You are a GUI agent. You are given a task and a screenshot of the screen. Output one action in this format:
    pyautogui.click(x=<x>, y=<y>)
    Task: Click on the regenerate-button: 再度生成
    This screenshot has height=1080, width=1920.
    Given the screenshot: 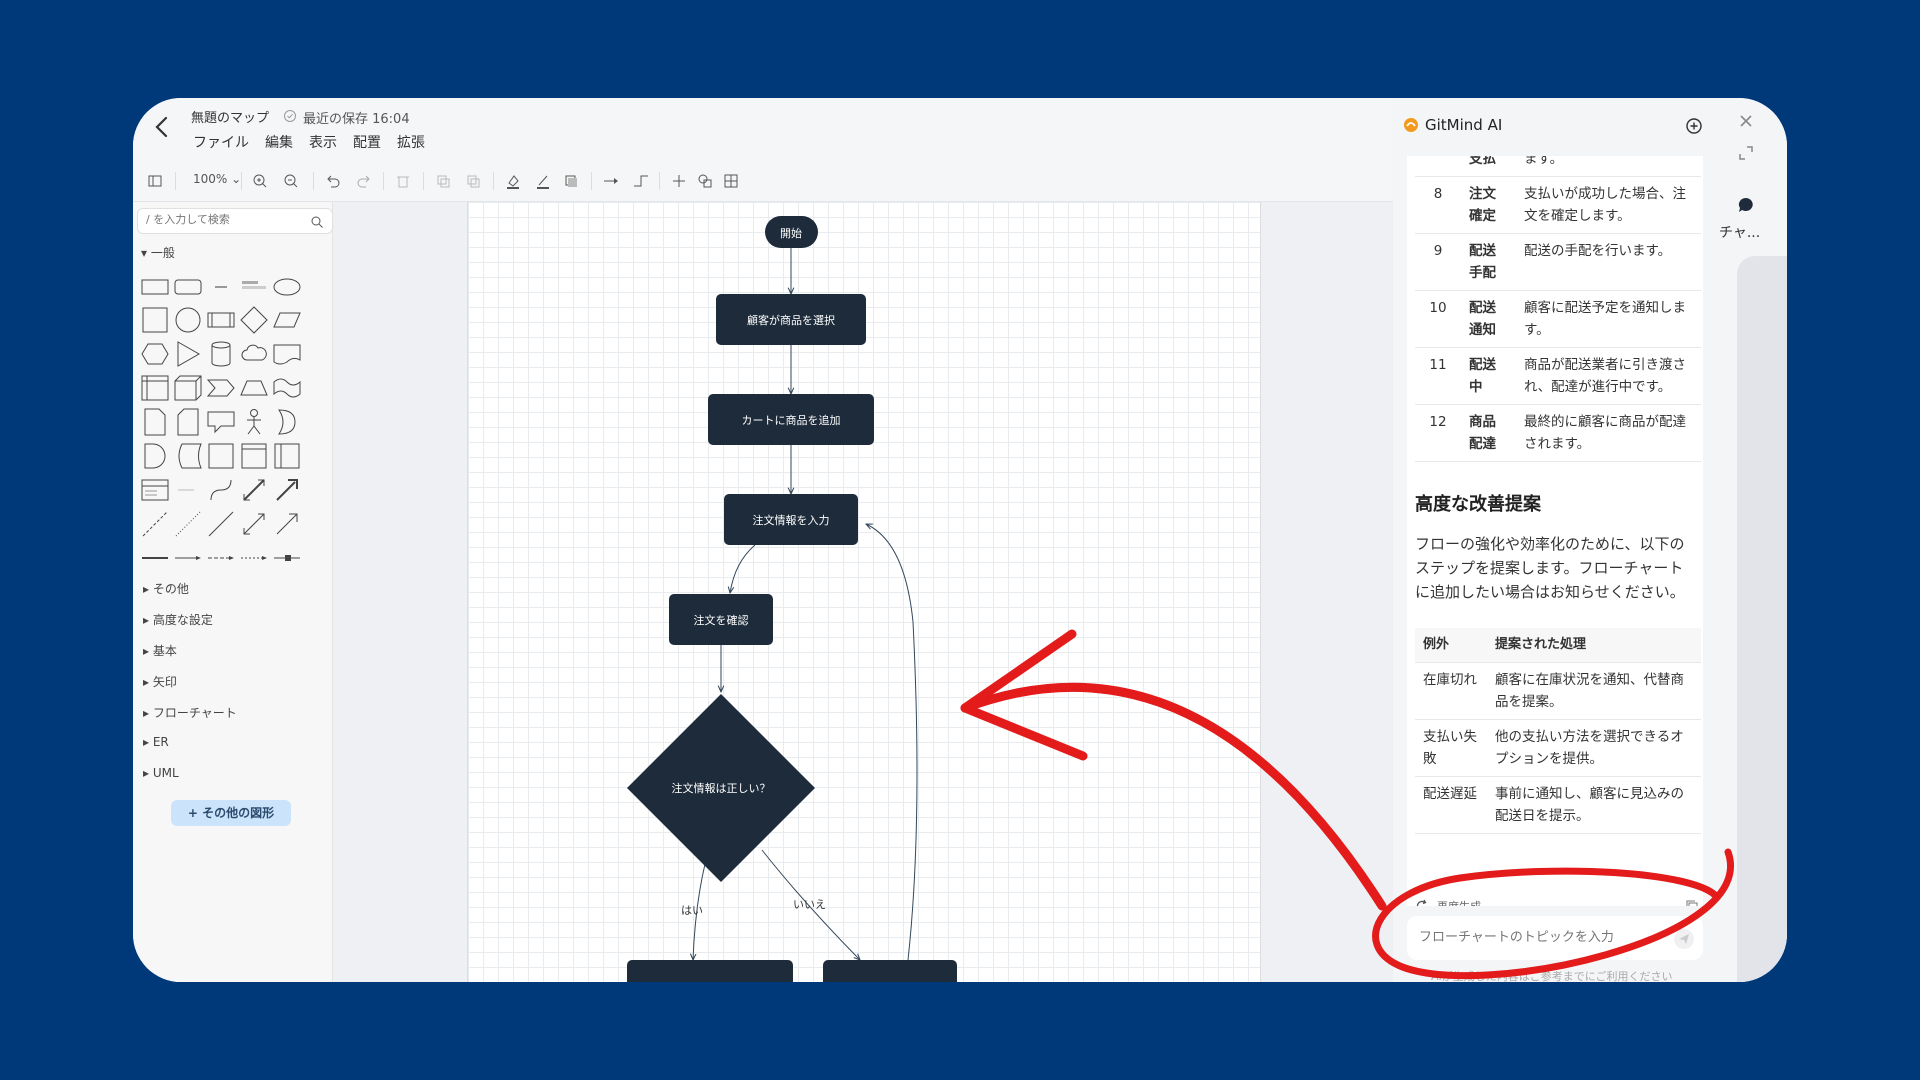 What is the action you would take?
    pyautogui.click(x=1448, y=902)
    